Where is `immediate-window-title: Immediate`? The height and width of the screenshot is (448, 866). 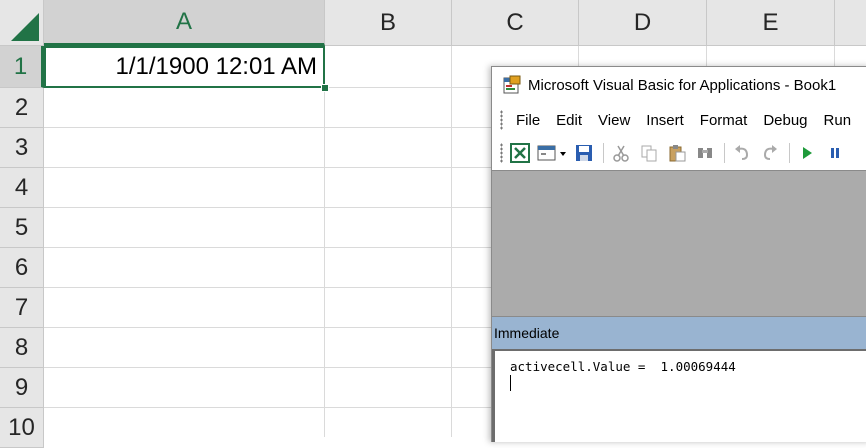
immediate-window-title: Immediate is located at coordinates (527, 333).